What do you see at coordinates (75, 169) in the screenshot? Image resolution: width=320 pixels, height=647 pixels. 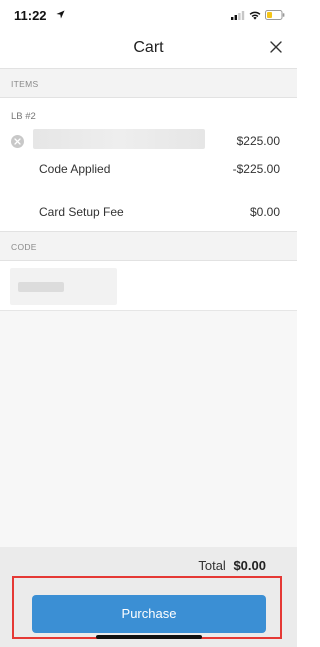 I see `code-applied-label: Code Applied` at bounding box center [75, 169].